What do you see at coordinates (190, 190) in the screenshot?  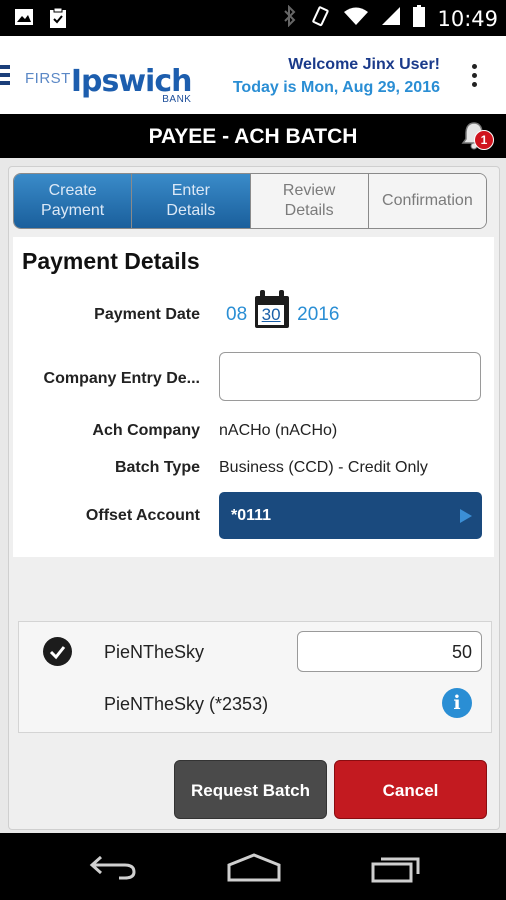 I see `step-label: Enter` at bounding box center [190, 190].